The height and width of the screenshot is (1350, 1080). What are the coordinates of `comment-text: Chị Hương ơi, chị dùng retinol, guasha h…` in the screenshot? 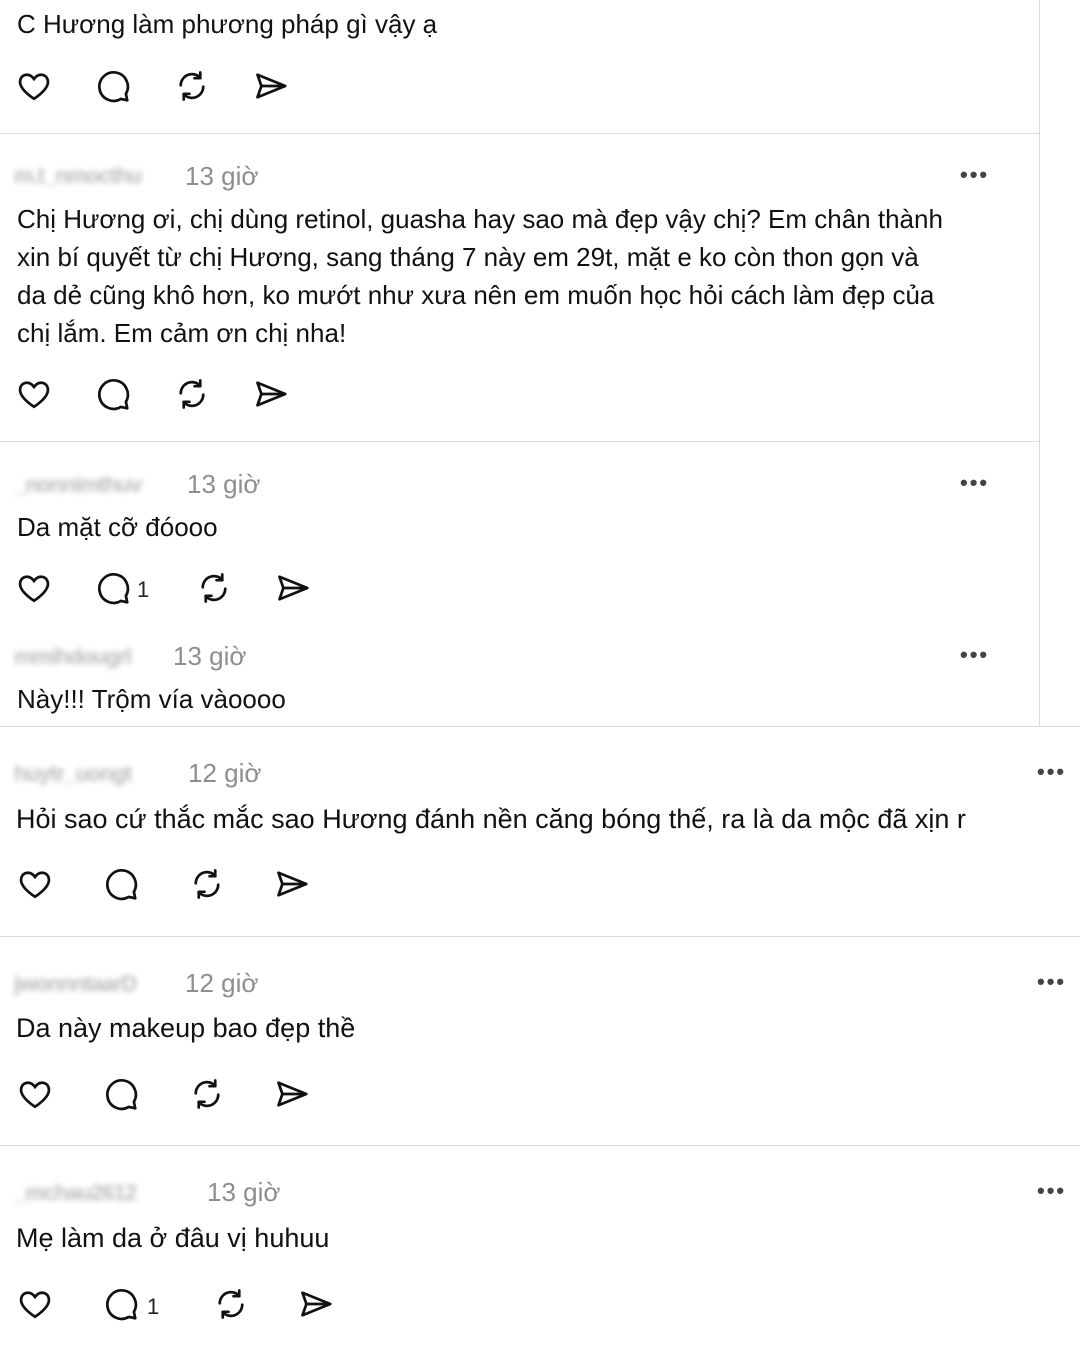 It's located at (480, 276).